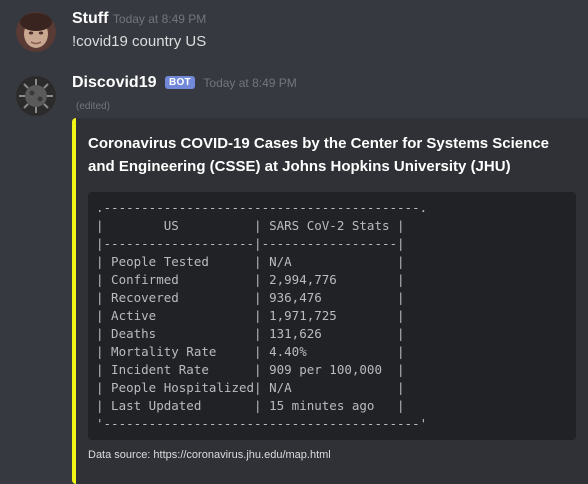  What do you see at coordinates (36, 96) in the screenshot?
I see `bot-avatar` at bounding box center [36, 96].